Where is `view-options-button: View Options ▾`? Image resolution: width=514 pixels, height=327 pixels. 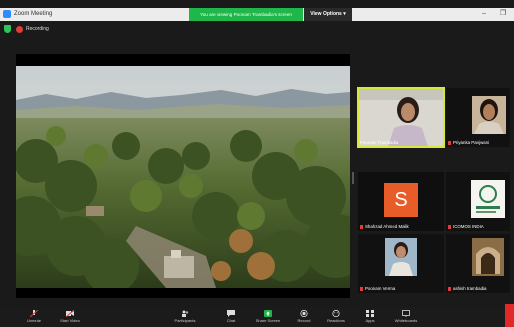 view-options-button: View Options ▾ is located at coordinates (328, 14).